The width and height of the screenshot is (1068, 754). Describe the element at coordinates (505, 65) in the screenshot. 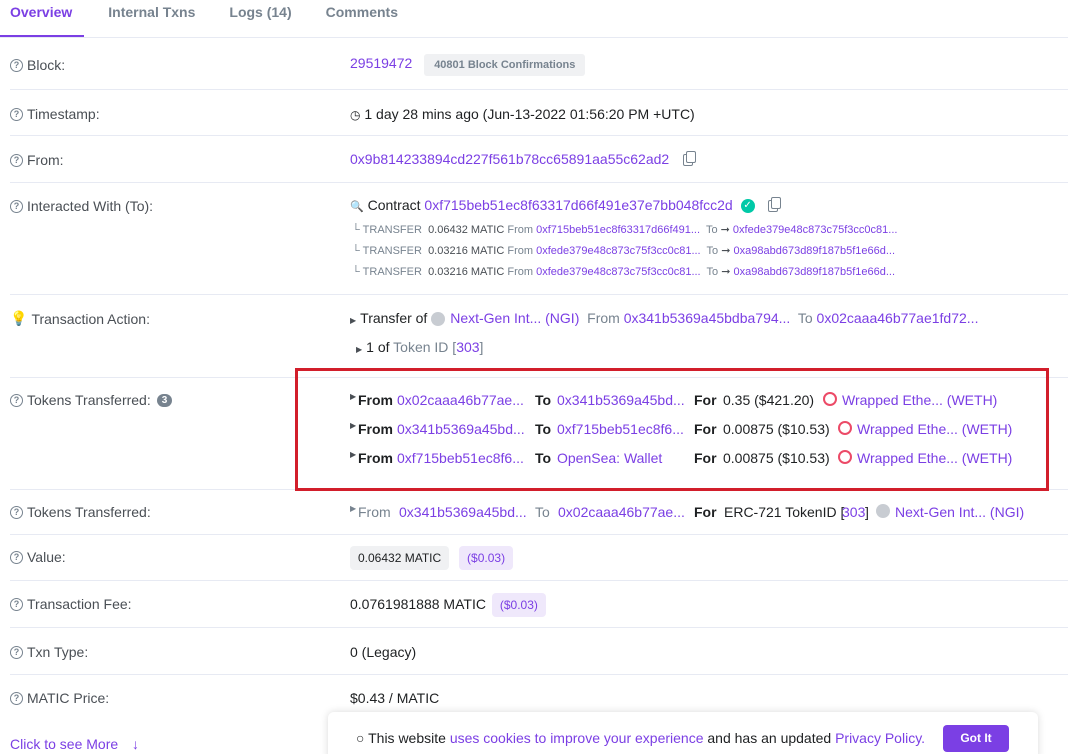

I see `confirmations-badge: 40801 Block Confirmations` at that location.